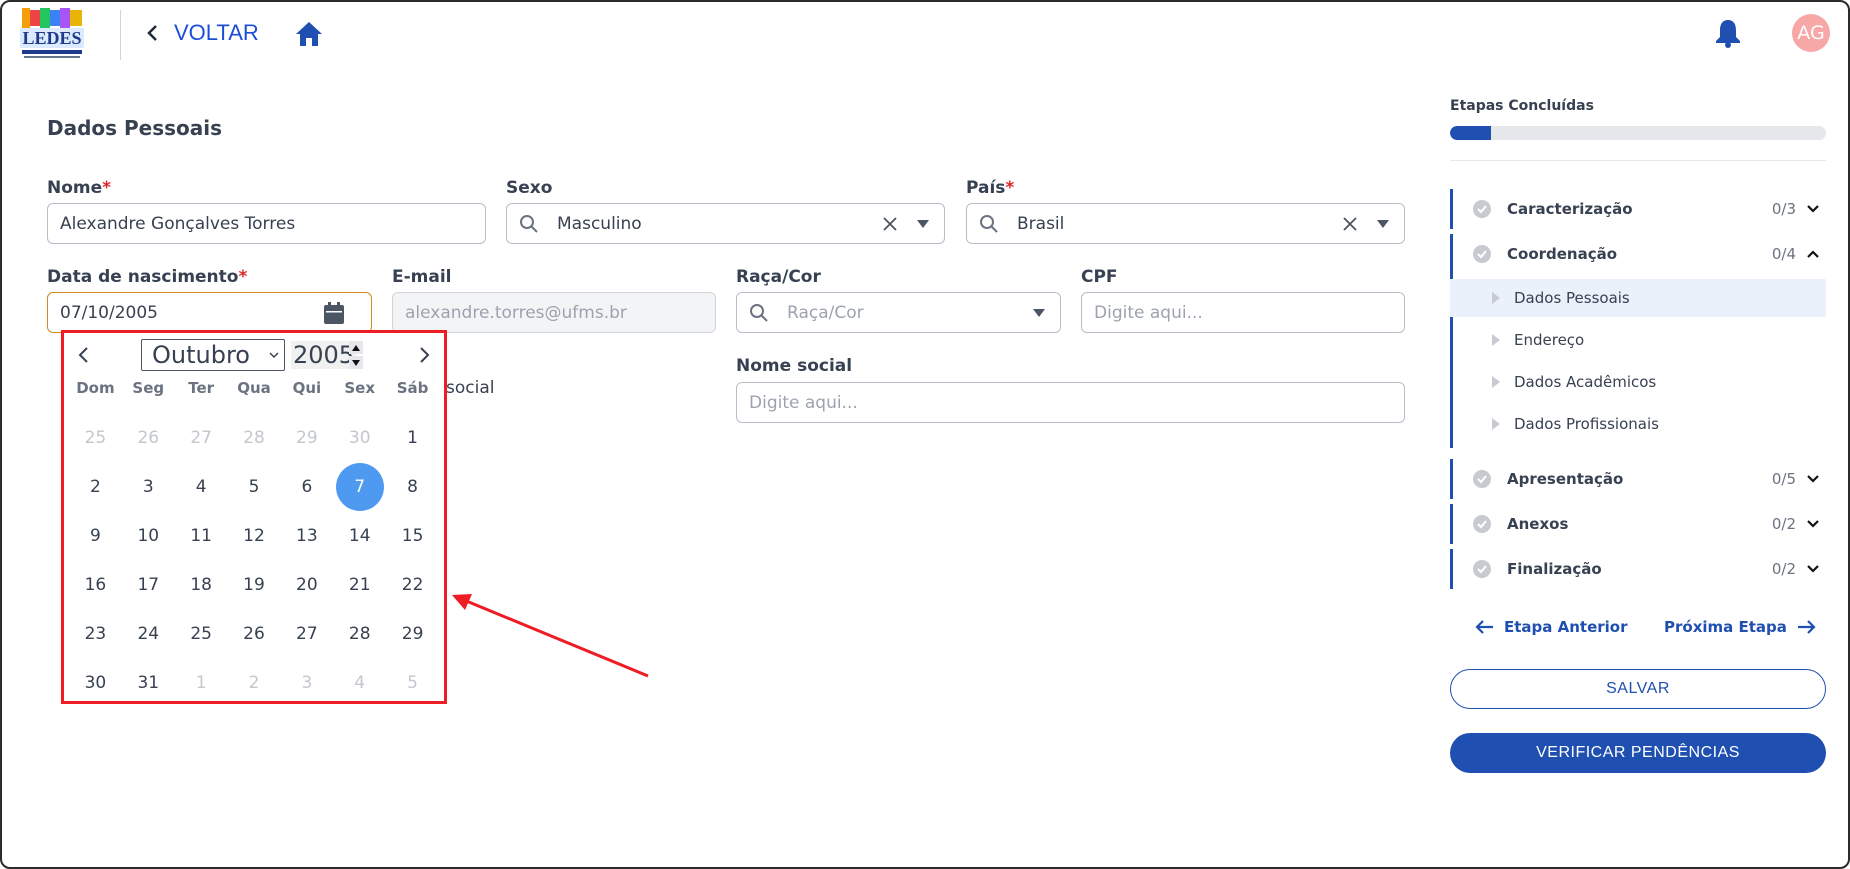  I want to click on sexo-value: Masculino, so click(599, 223).